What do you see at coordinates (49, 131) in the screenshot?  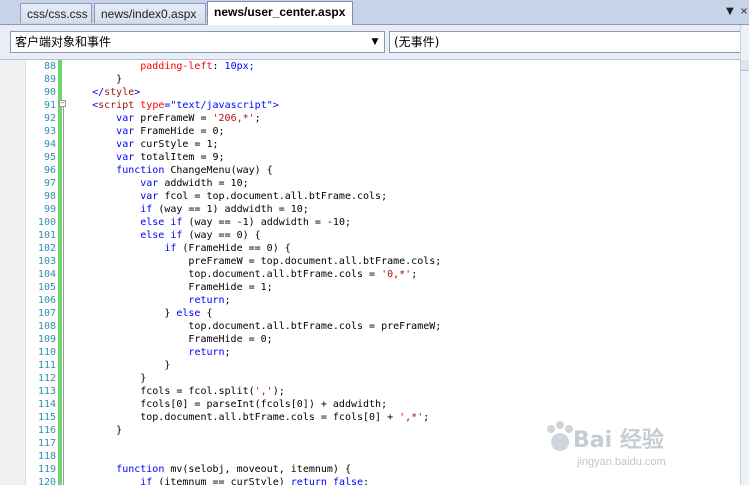 I see `line-number: 93` at bounding box center [49, 131].